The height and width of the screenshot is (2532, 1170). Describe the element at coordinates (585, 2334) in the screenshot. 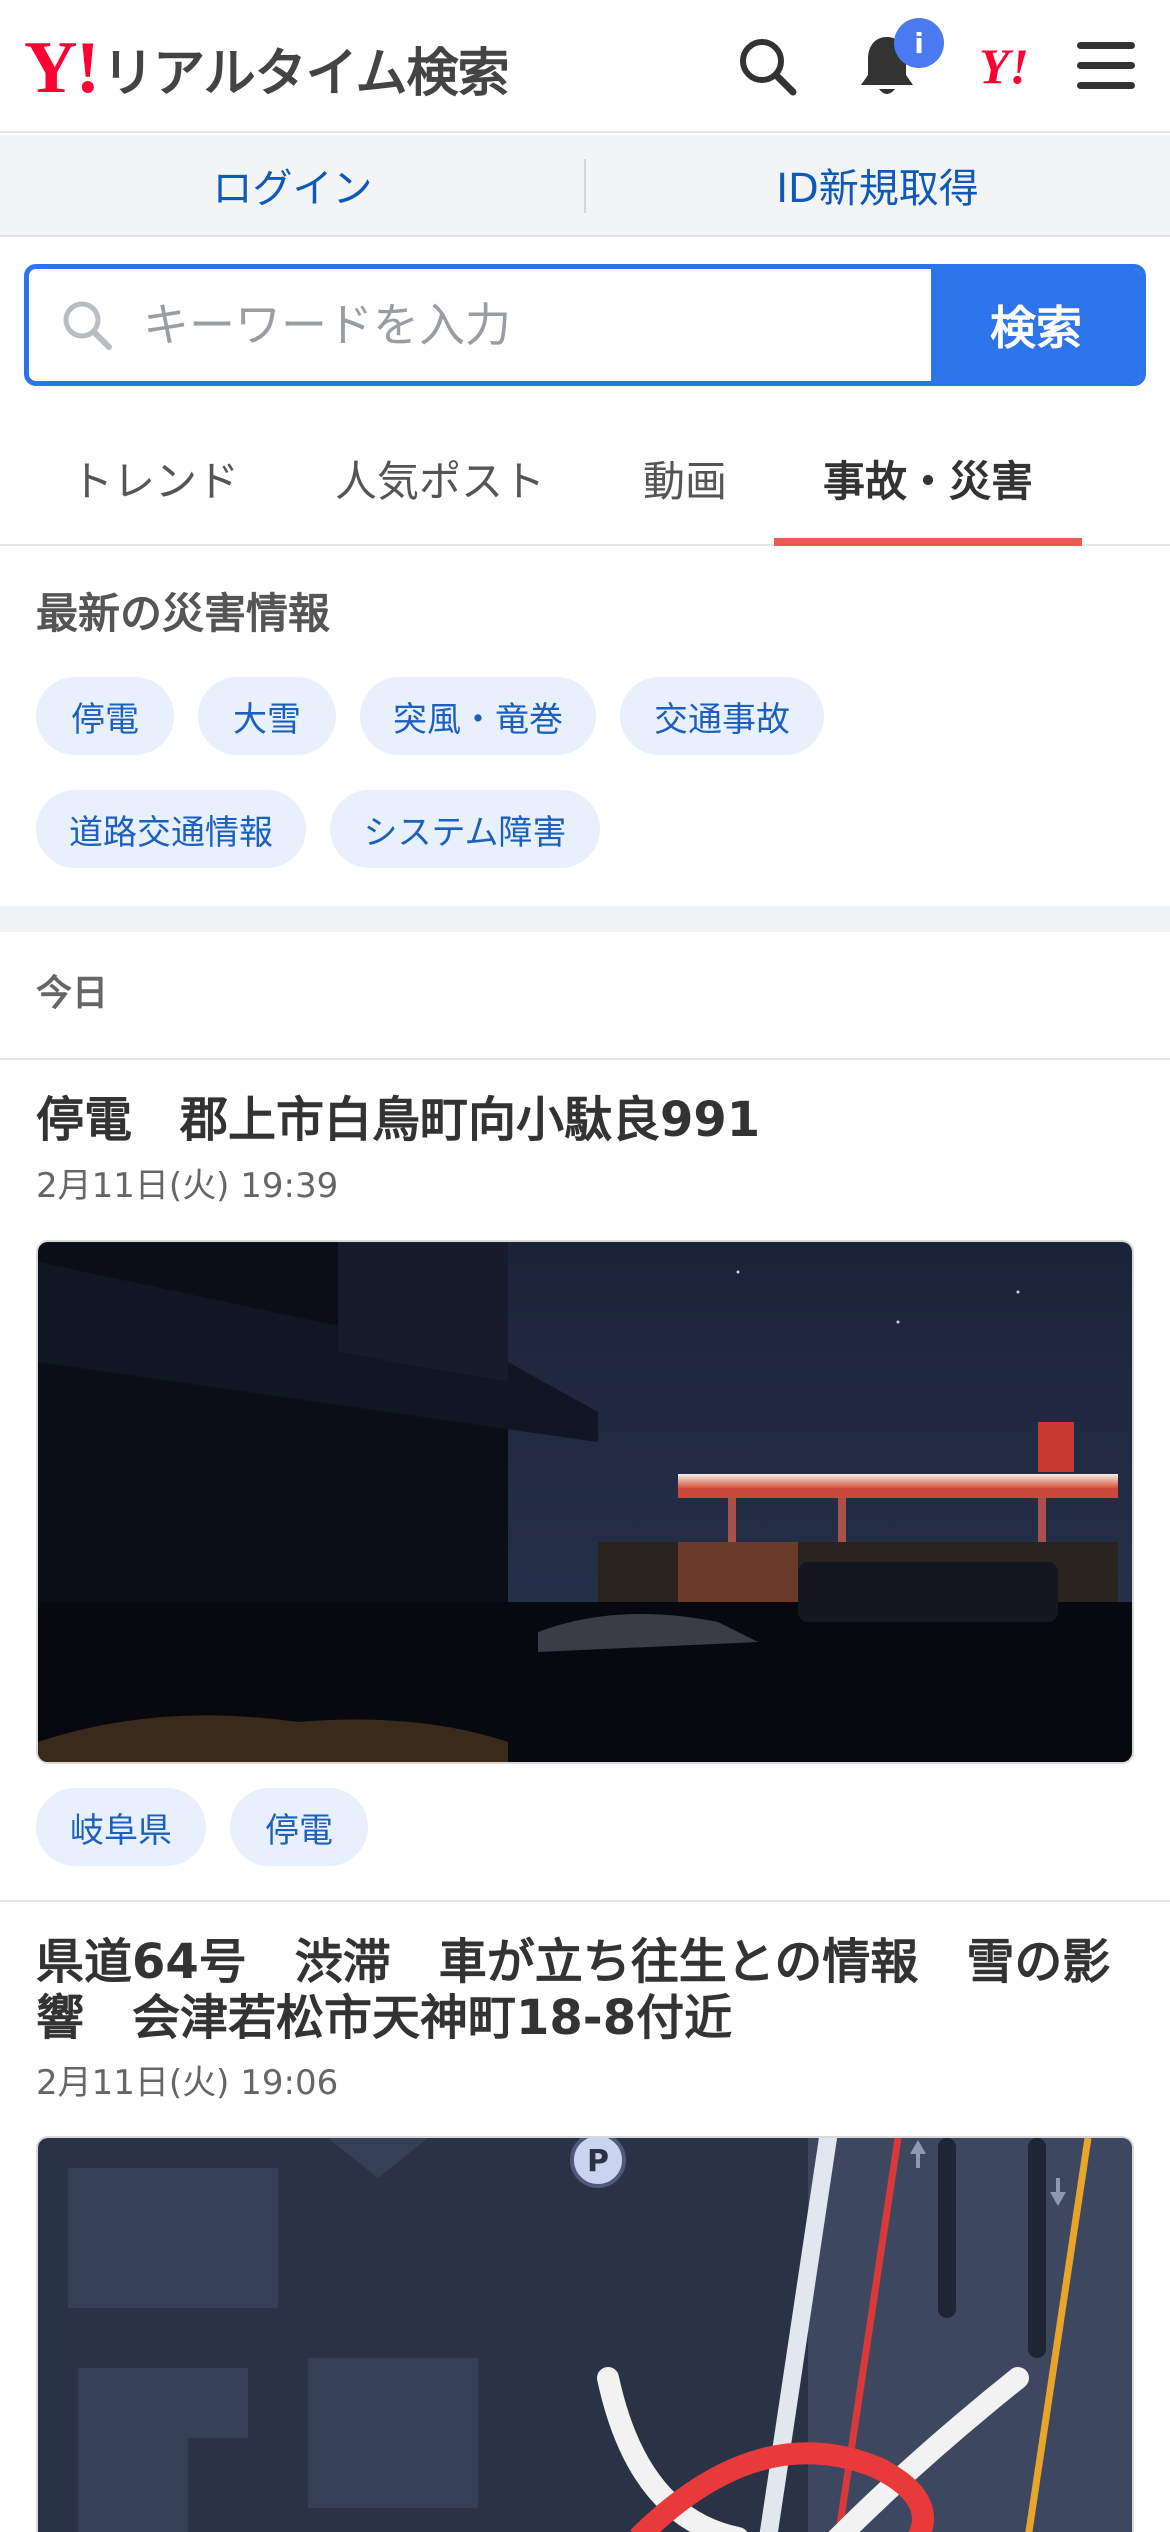

I see `post-map-image: P` at that location.